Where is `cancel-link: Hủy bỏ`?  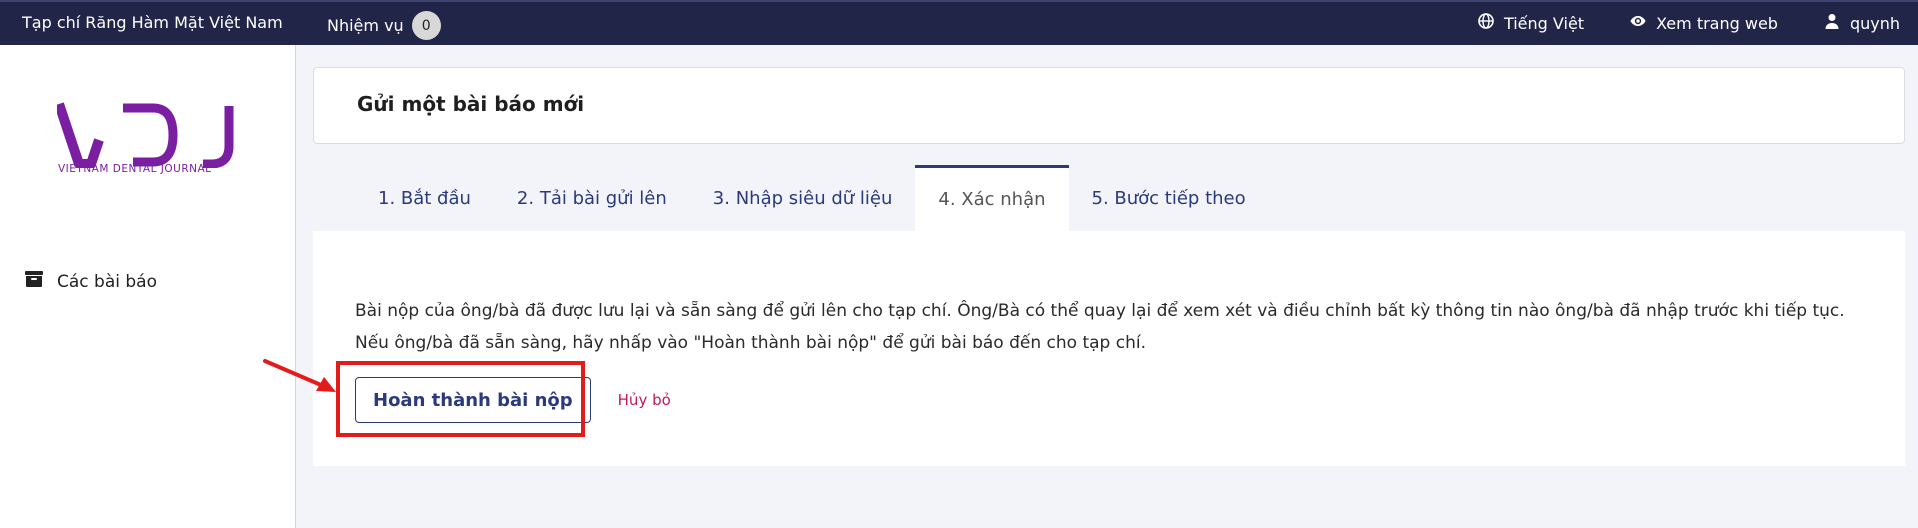 cancel-link: Hủy bỏ is located at coordinates (644, 400).